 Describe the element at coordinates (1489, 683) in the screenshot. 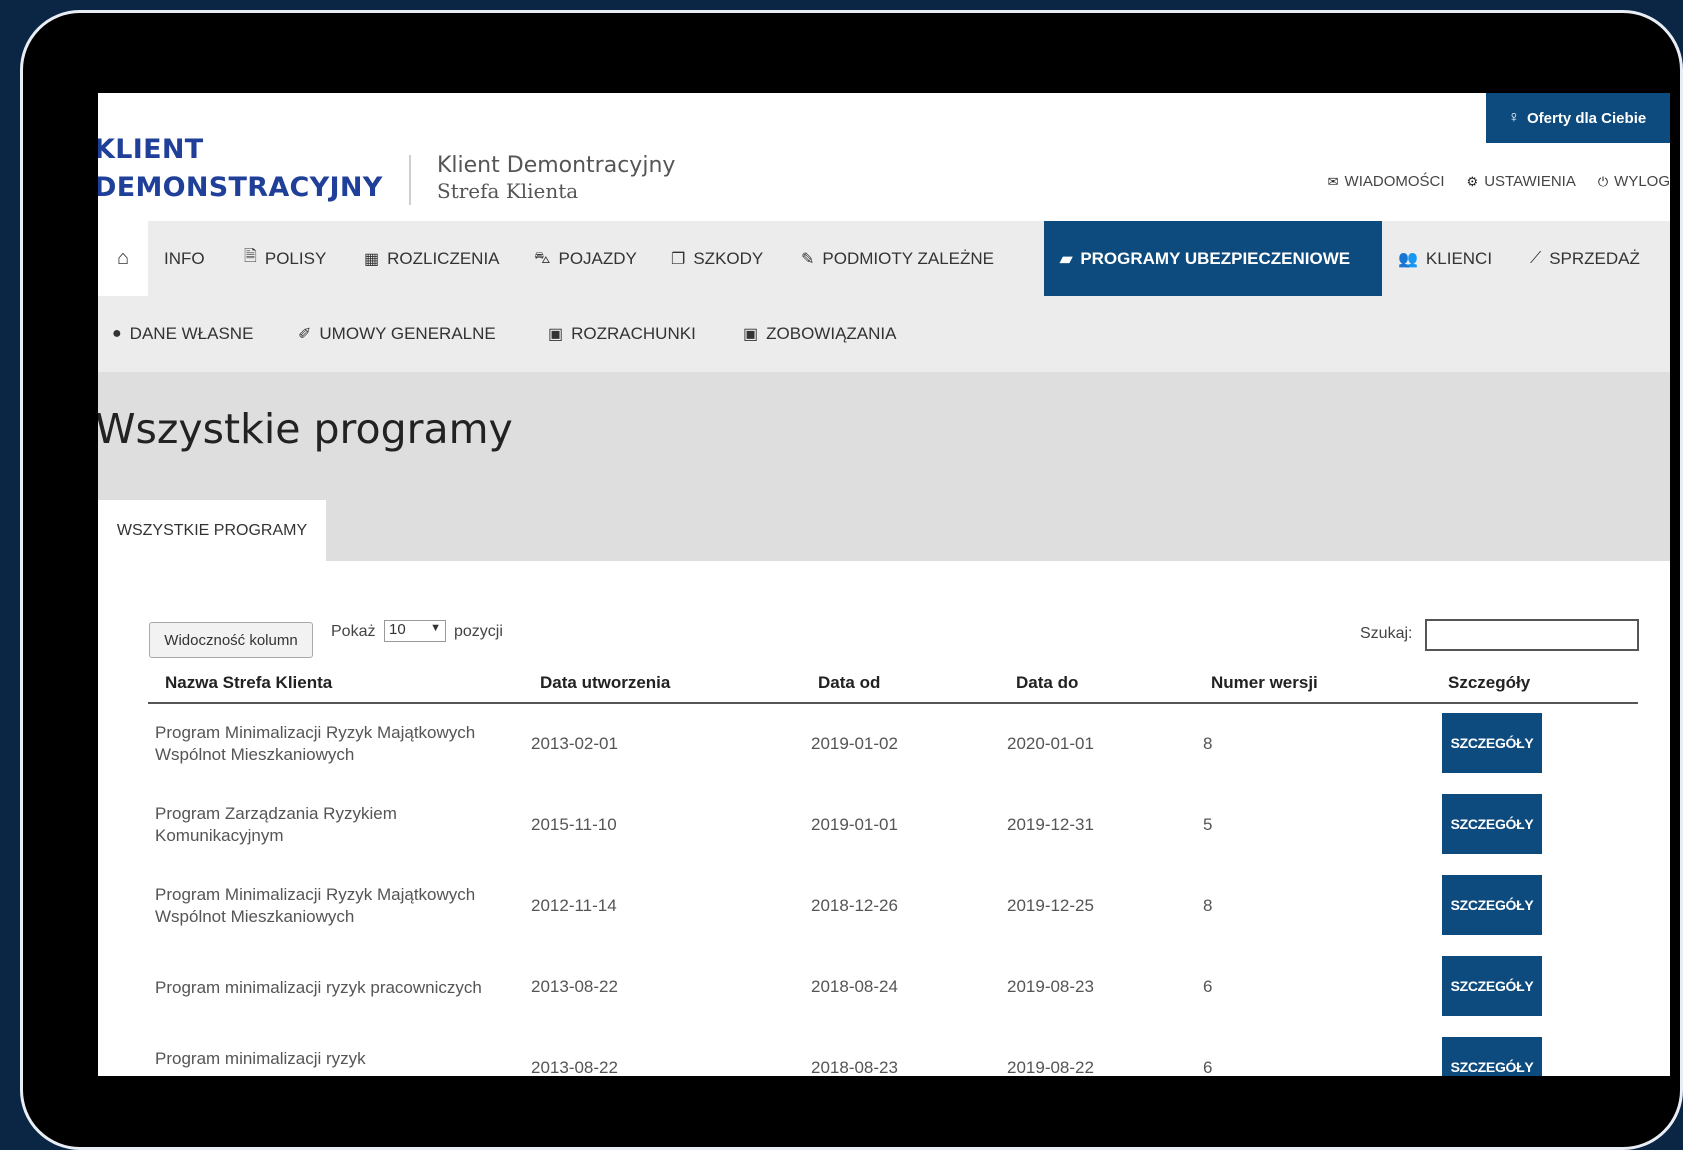

I see `header-details: Szczegóły` at that location.